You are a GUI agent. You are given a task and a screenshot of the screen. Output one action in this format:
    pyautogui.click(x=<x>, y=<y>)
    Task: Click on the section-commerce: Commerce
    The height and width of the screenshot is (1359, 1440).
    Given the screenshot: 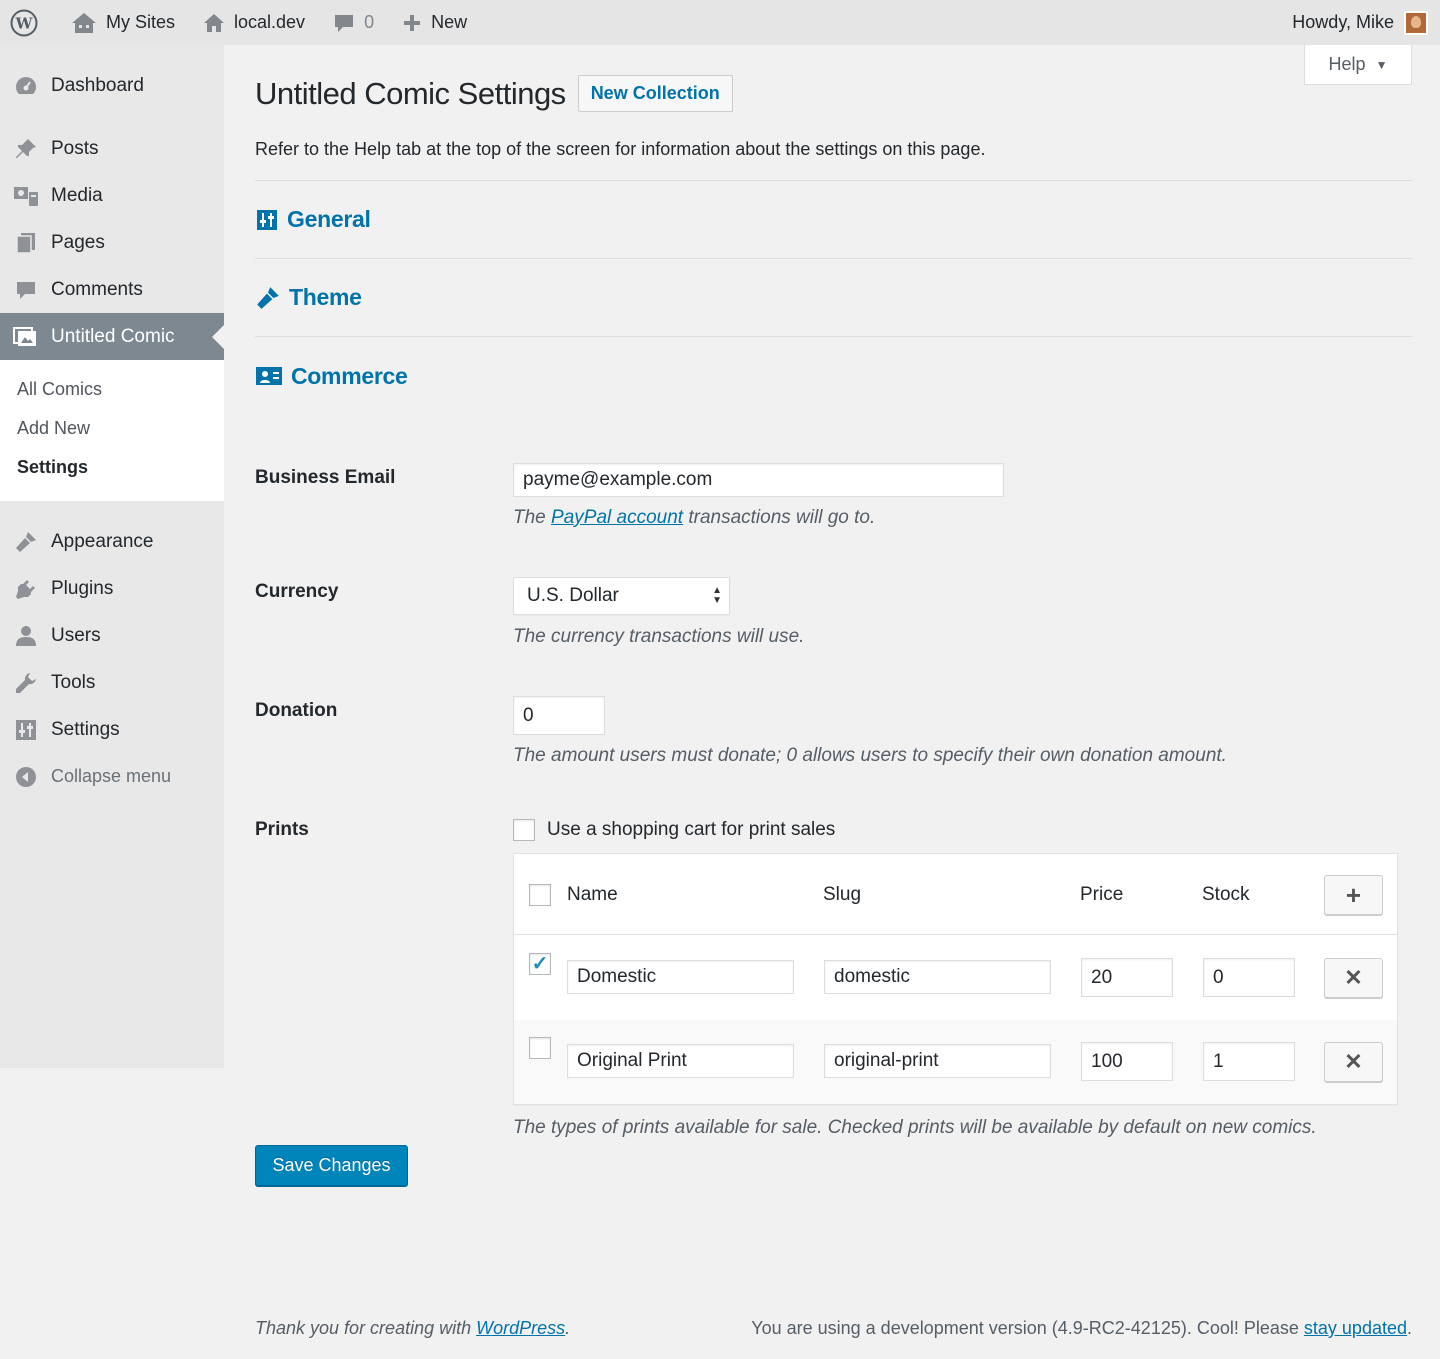 What is the action you would take?
    pyautogui.click(x=833, y=376)
    